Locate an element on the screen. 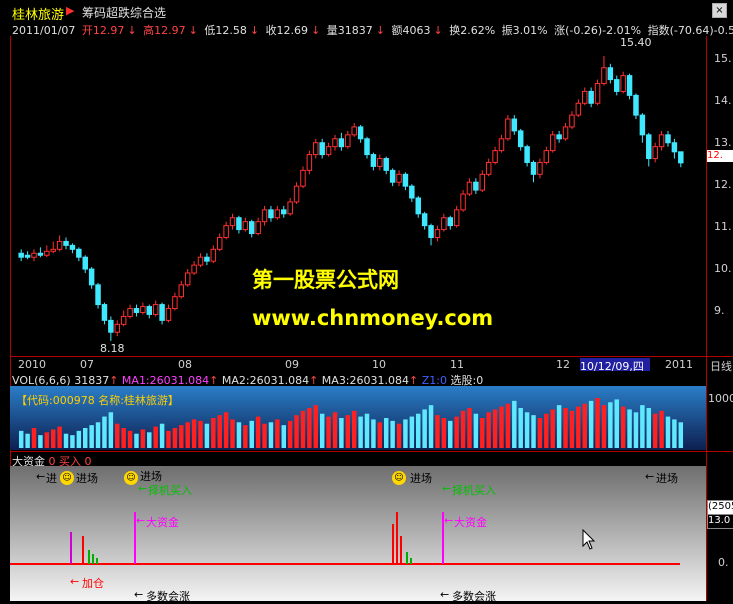 The image size is (733, 604). price-tick: 12. is located at coordinates (723, 184).